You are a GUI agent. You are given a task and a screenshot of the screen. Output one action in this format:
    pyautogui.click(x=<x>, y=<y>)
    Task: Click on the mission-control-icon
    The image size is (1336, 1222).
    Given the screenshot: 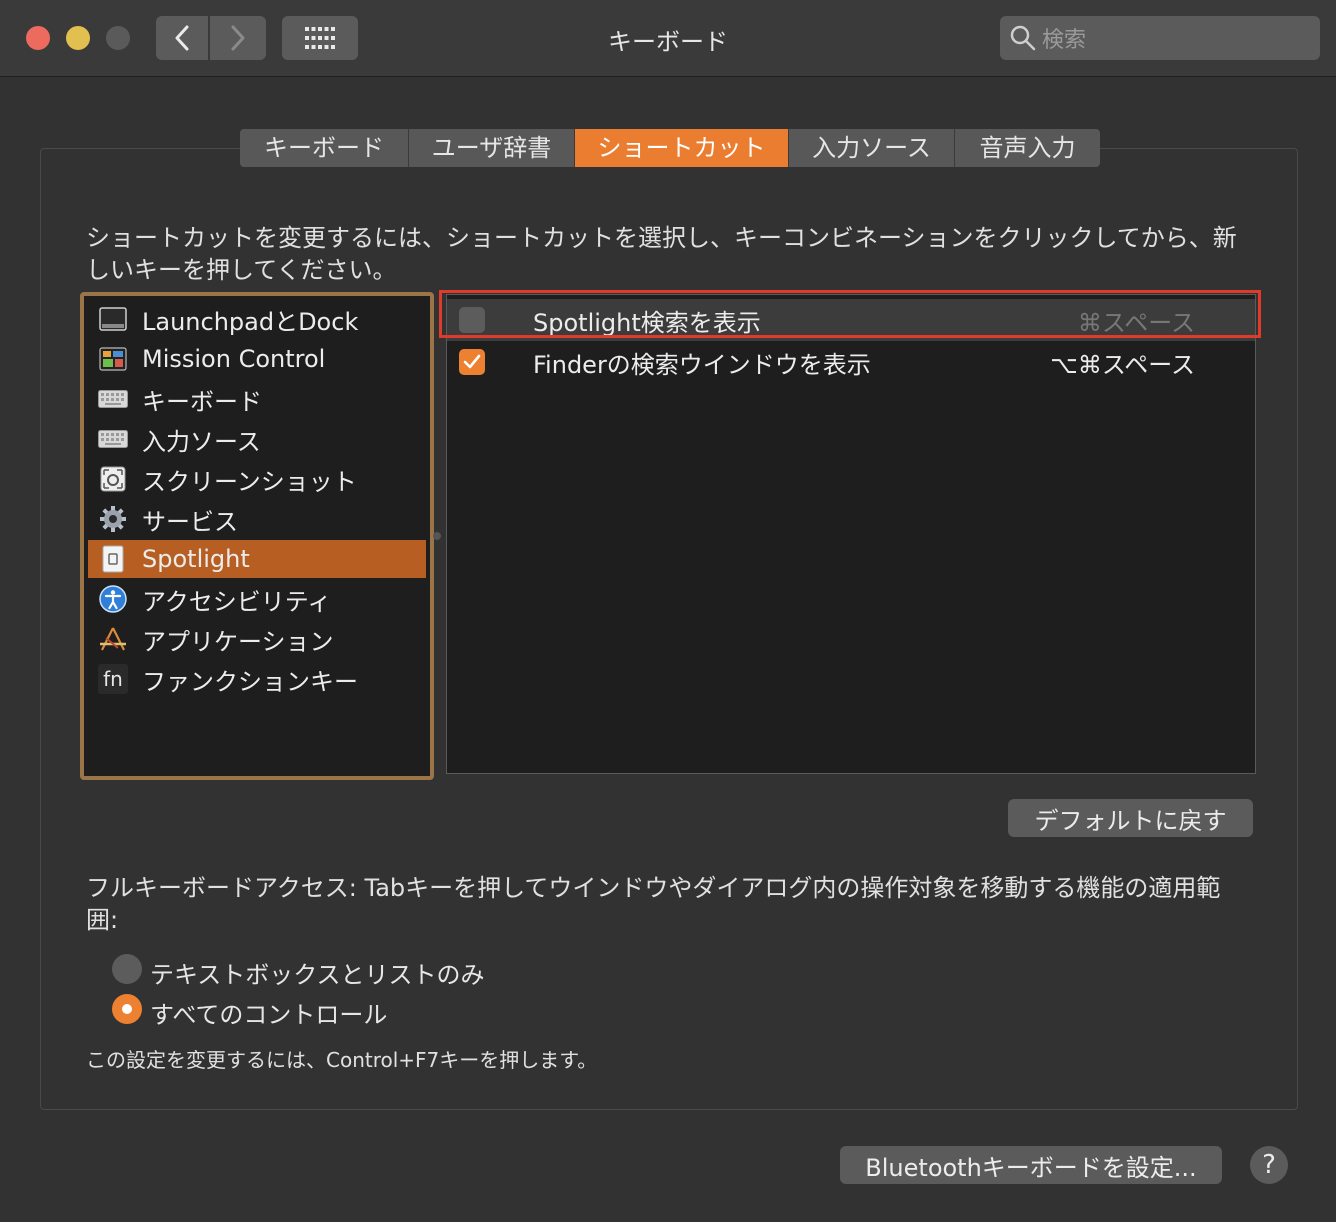 What is the action you would take?
    pyautogui.click(x=113, y=359)
    